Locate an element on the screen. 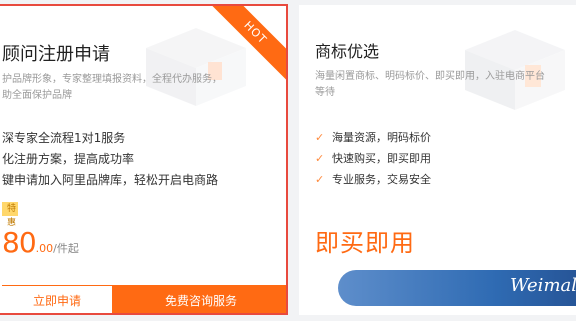  watermark-banner: Weimal is located at coordinates (457, 288).